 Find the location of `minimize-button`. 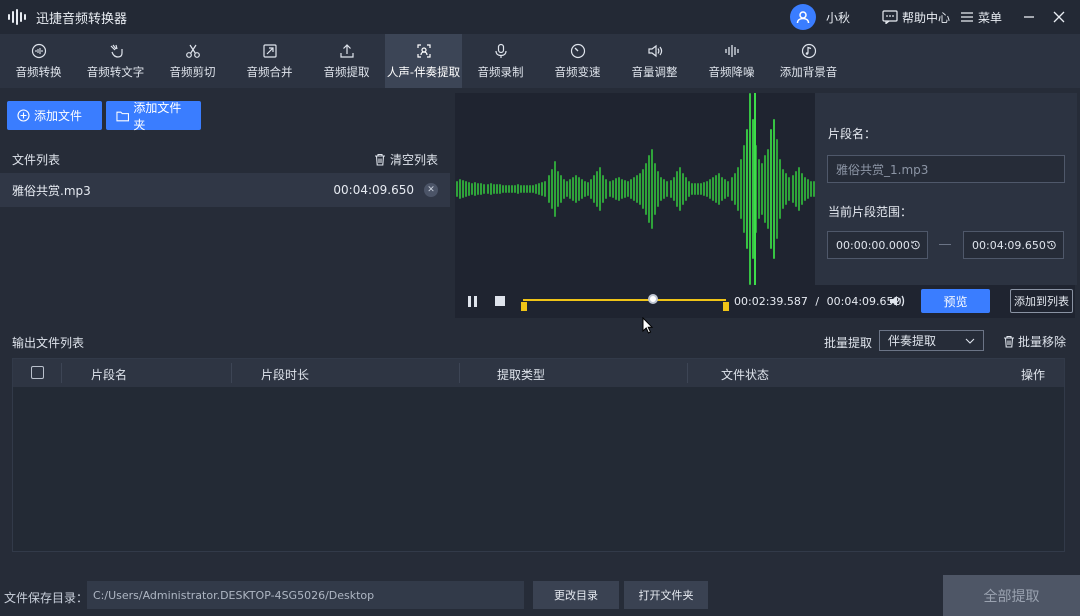

minimize-button is located at coordinates (1029, 17).